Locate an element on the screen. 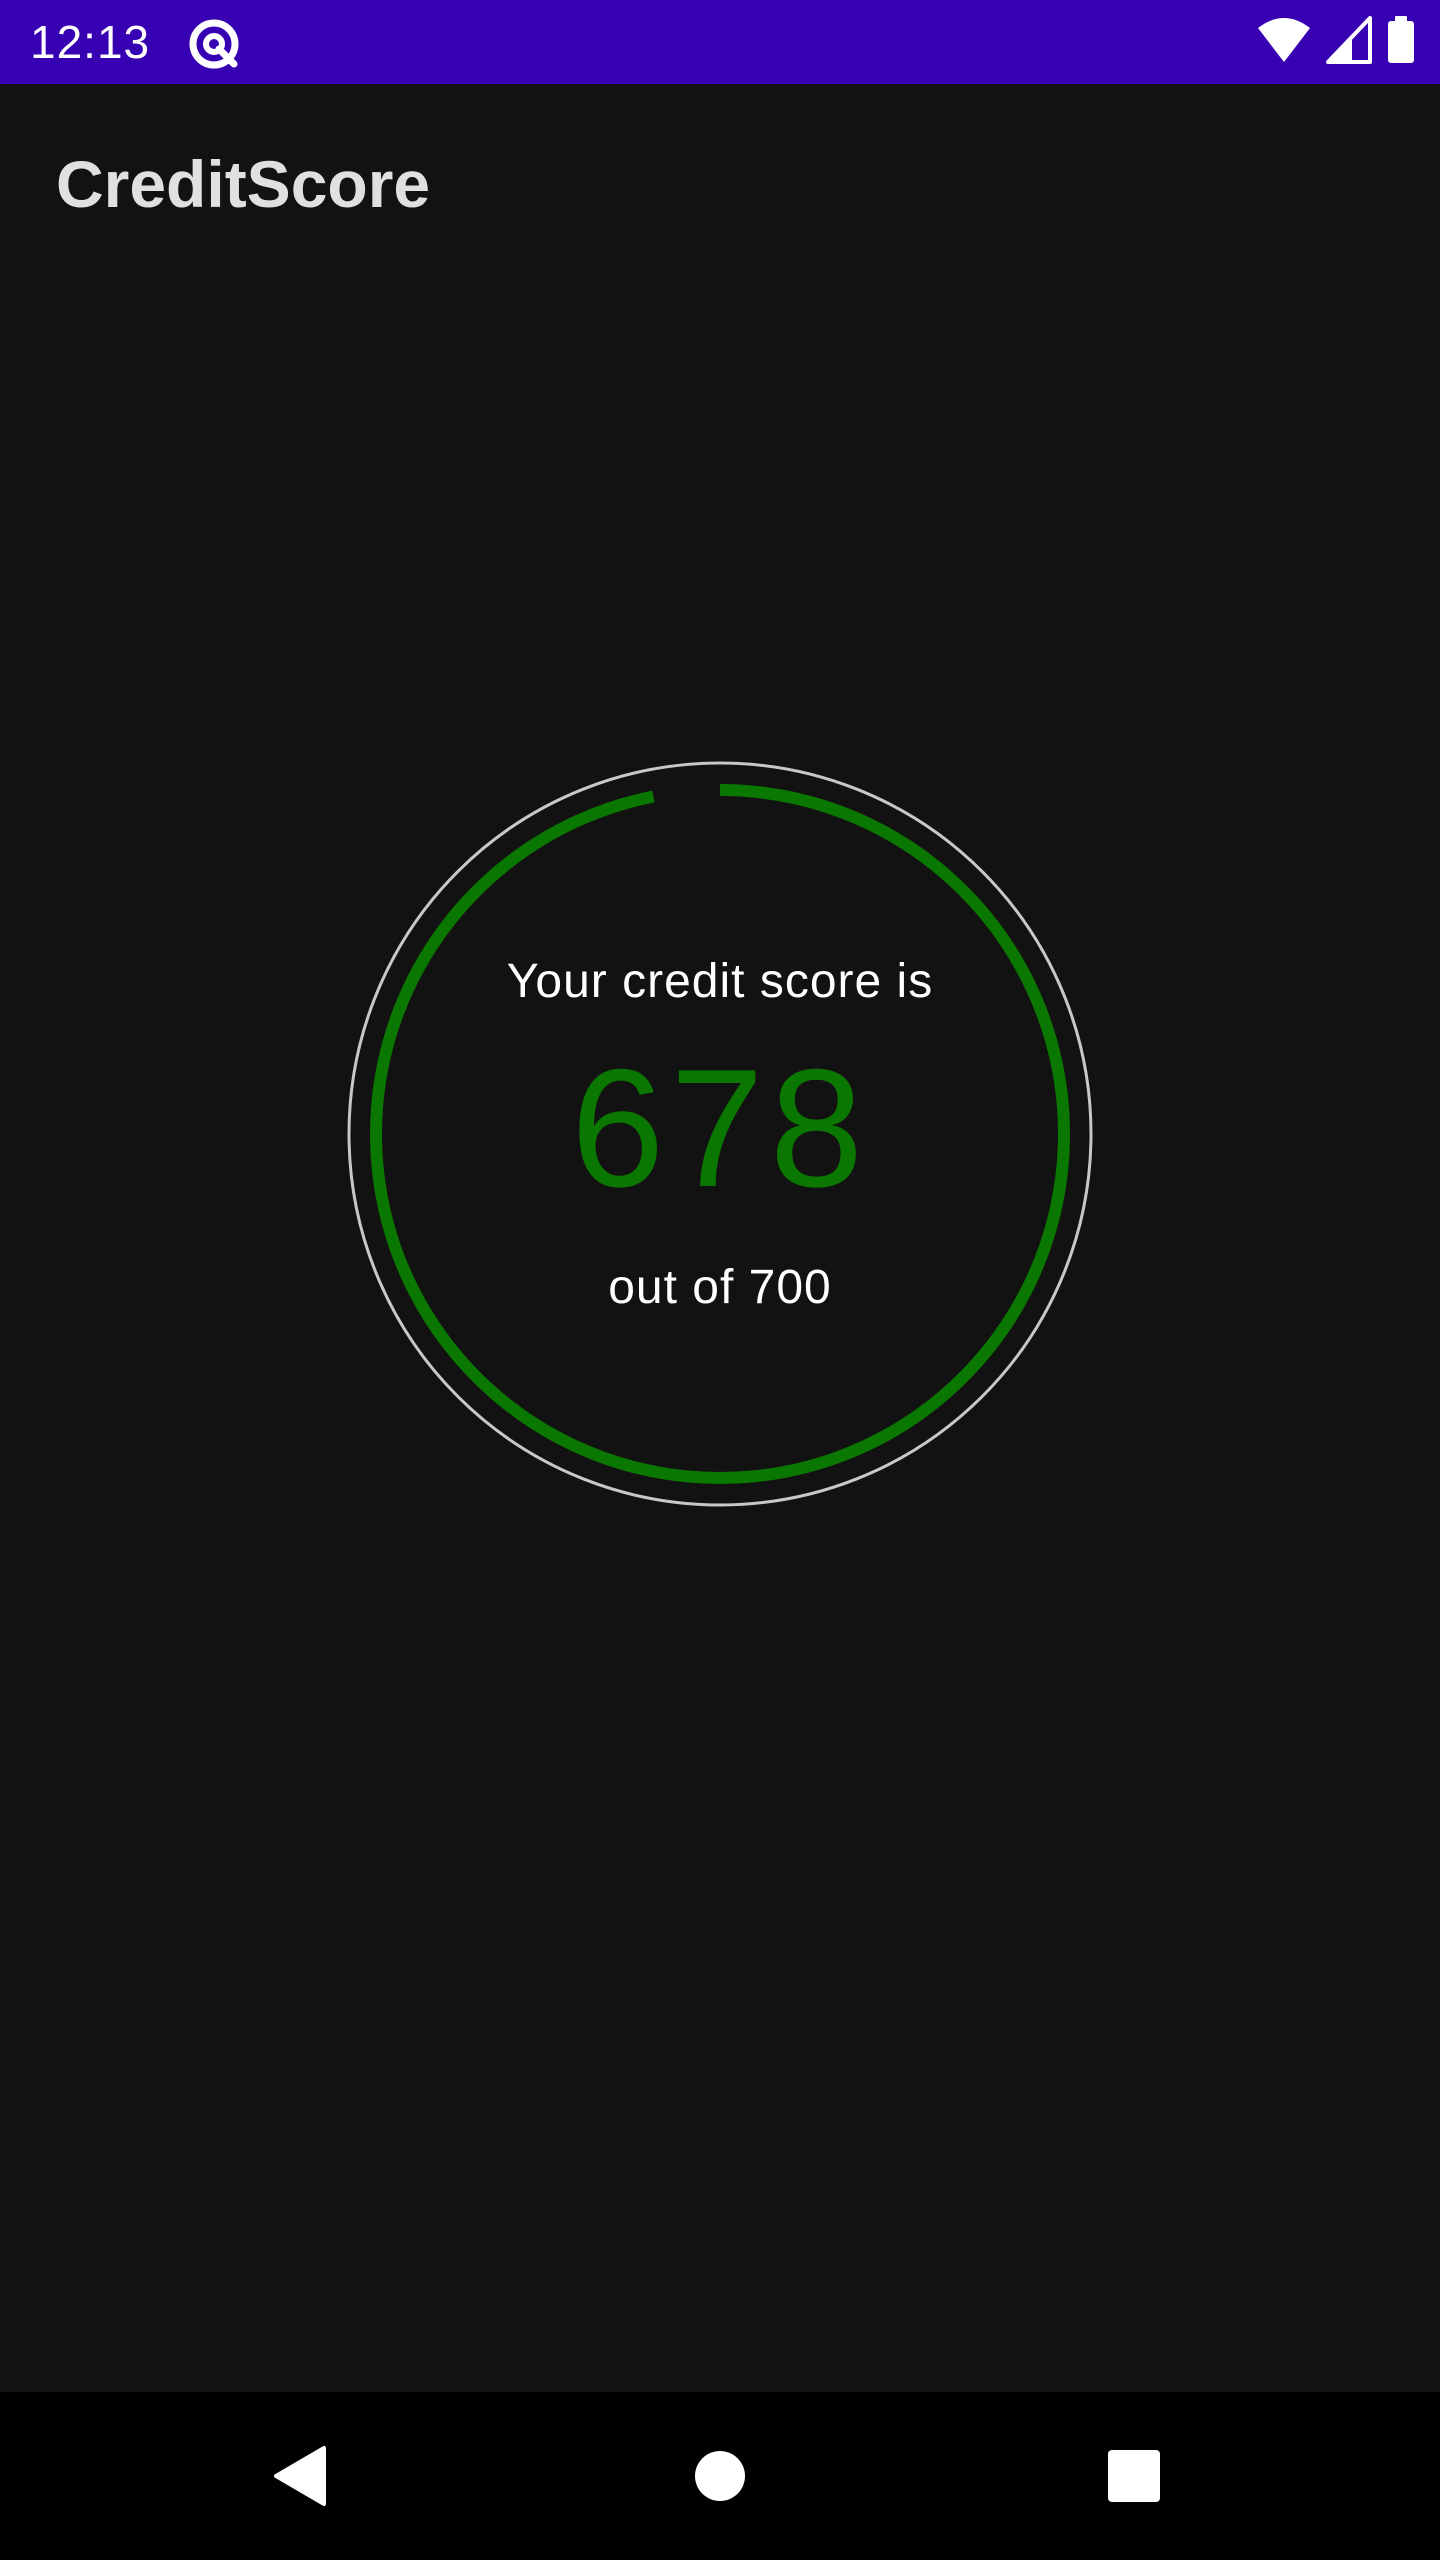 The width and height of the screenshot is (1440, 2560). status-time: 12:13 is located at coordinates (90, 42).